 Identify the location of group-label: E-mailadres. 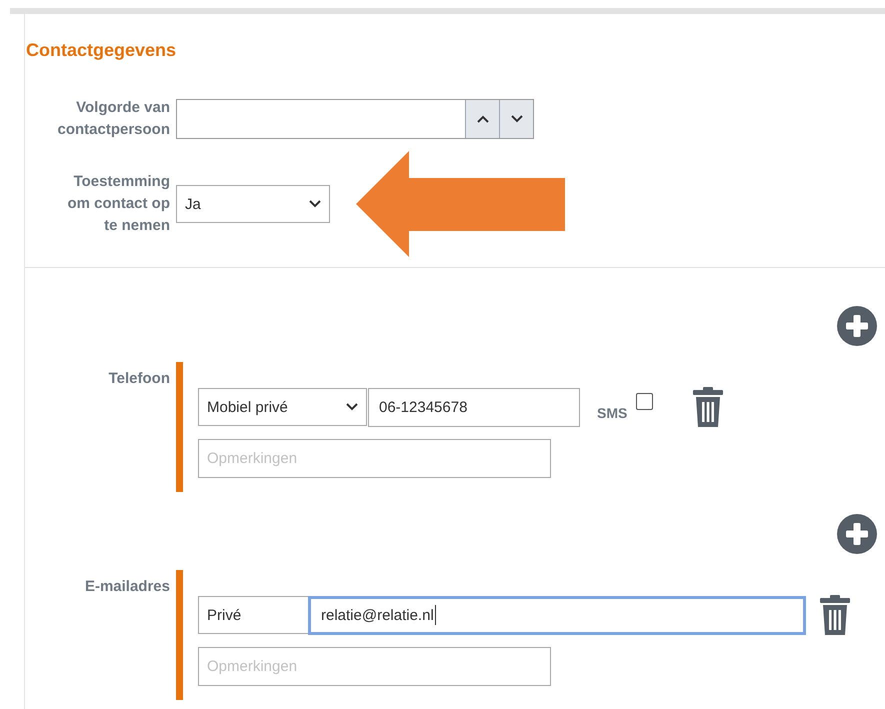
(127, 586).